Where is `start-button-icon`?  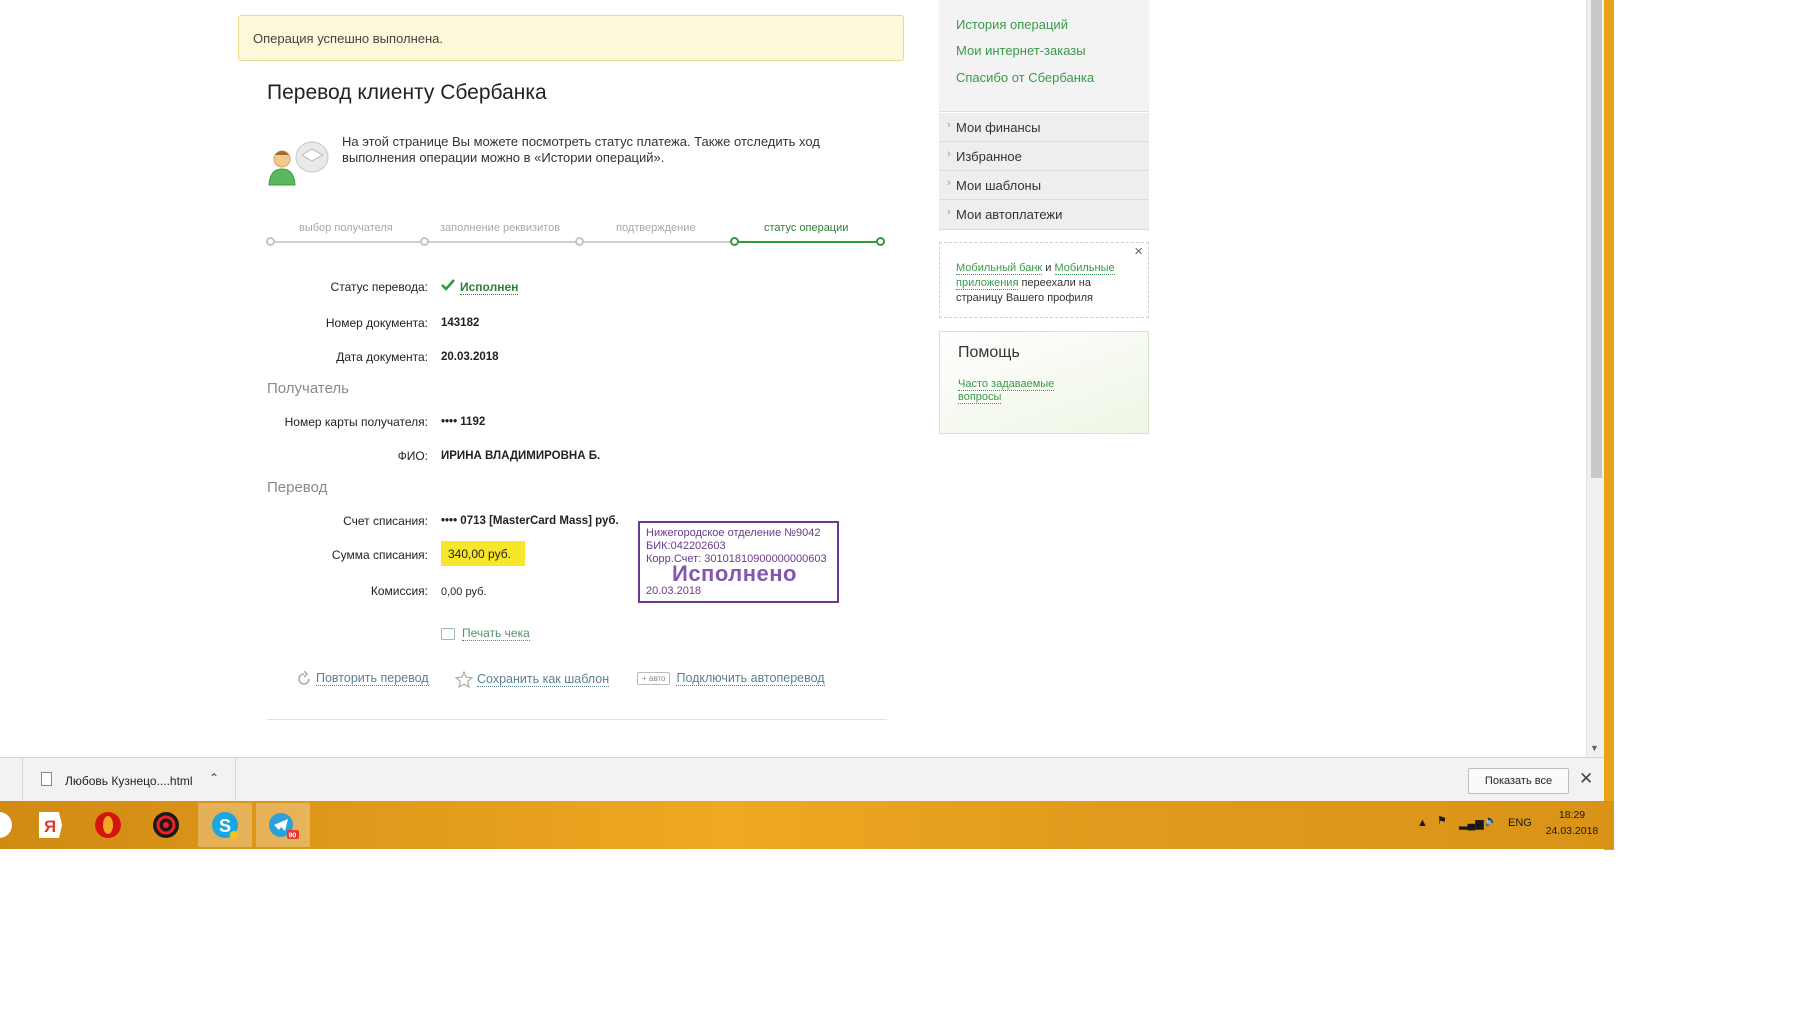
start-button-icon is located at coordinates (6, 825).